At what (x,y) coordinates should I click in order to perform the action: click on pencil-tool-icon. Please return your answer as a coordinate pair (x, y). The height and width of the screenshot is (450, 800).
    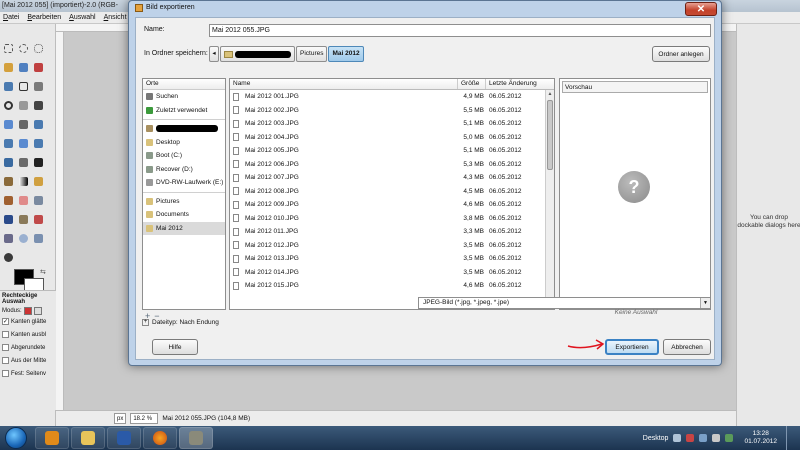
    Looking at the image, I should click on (38, 181).